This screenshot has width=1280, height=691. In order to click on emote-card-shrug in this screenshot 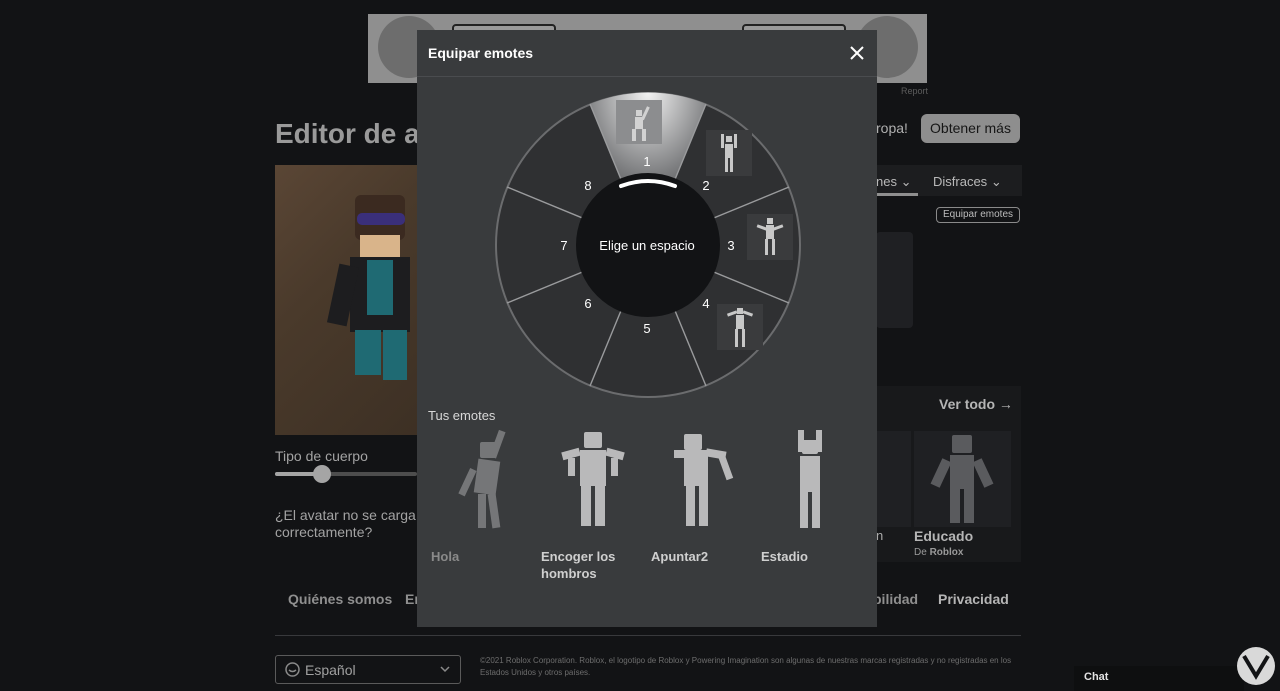, I will do `click(594, 480)`.